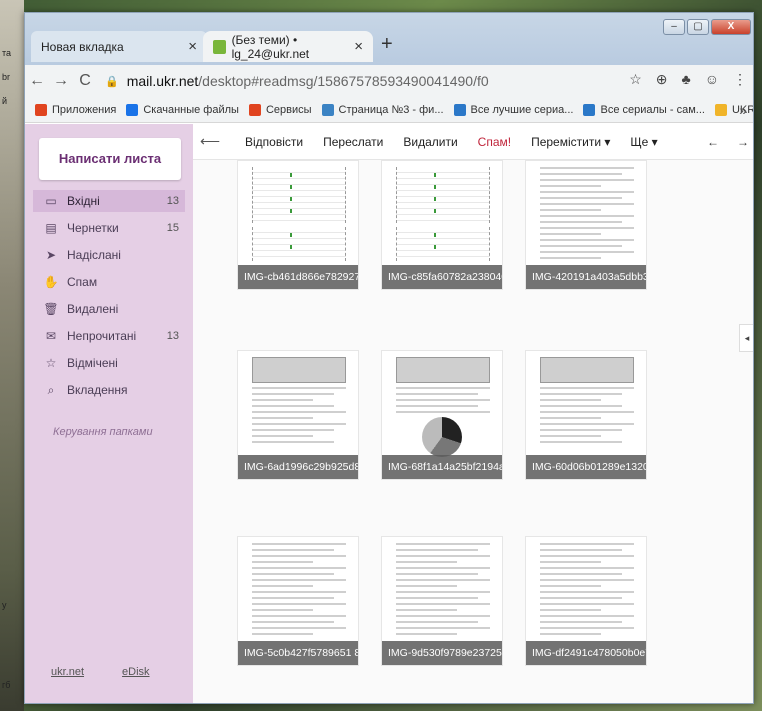  What do you see at coordinates (731, 27) in the screenshot?
I see `close-window-button: X` at bounding box center [731, 27].